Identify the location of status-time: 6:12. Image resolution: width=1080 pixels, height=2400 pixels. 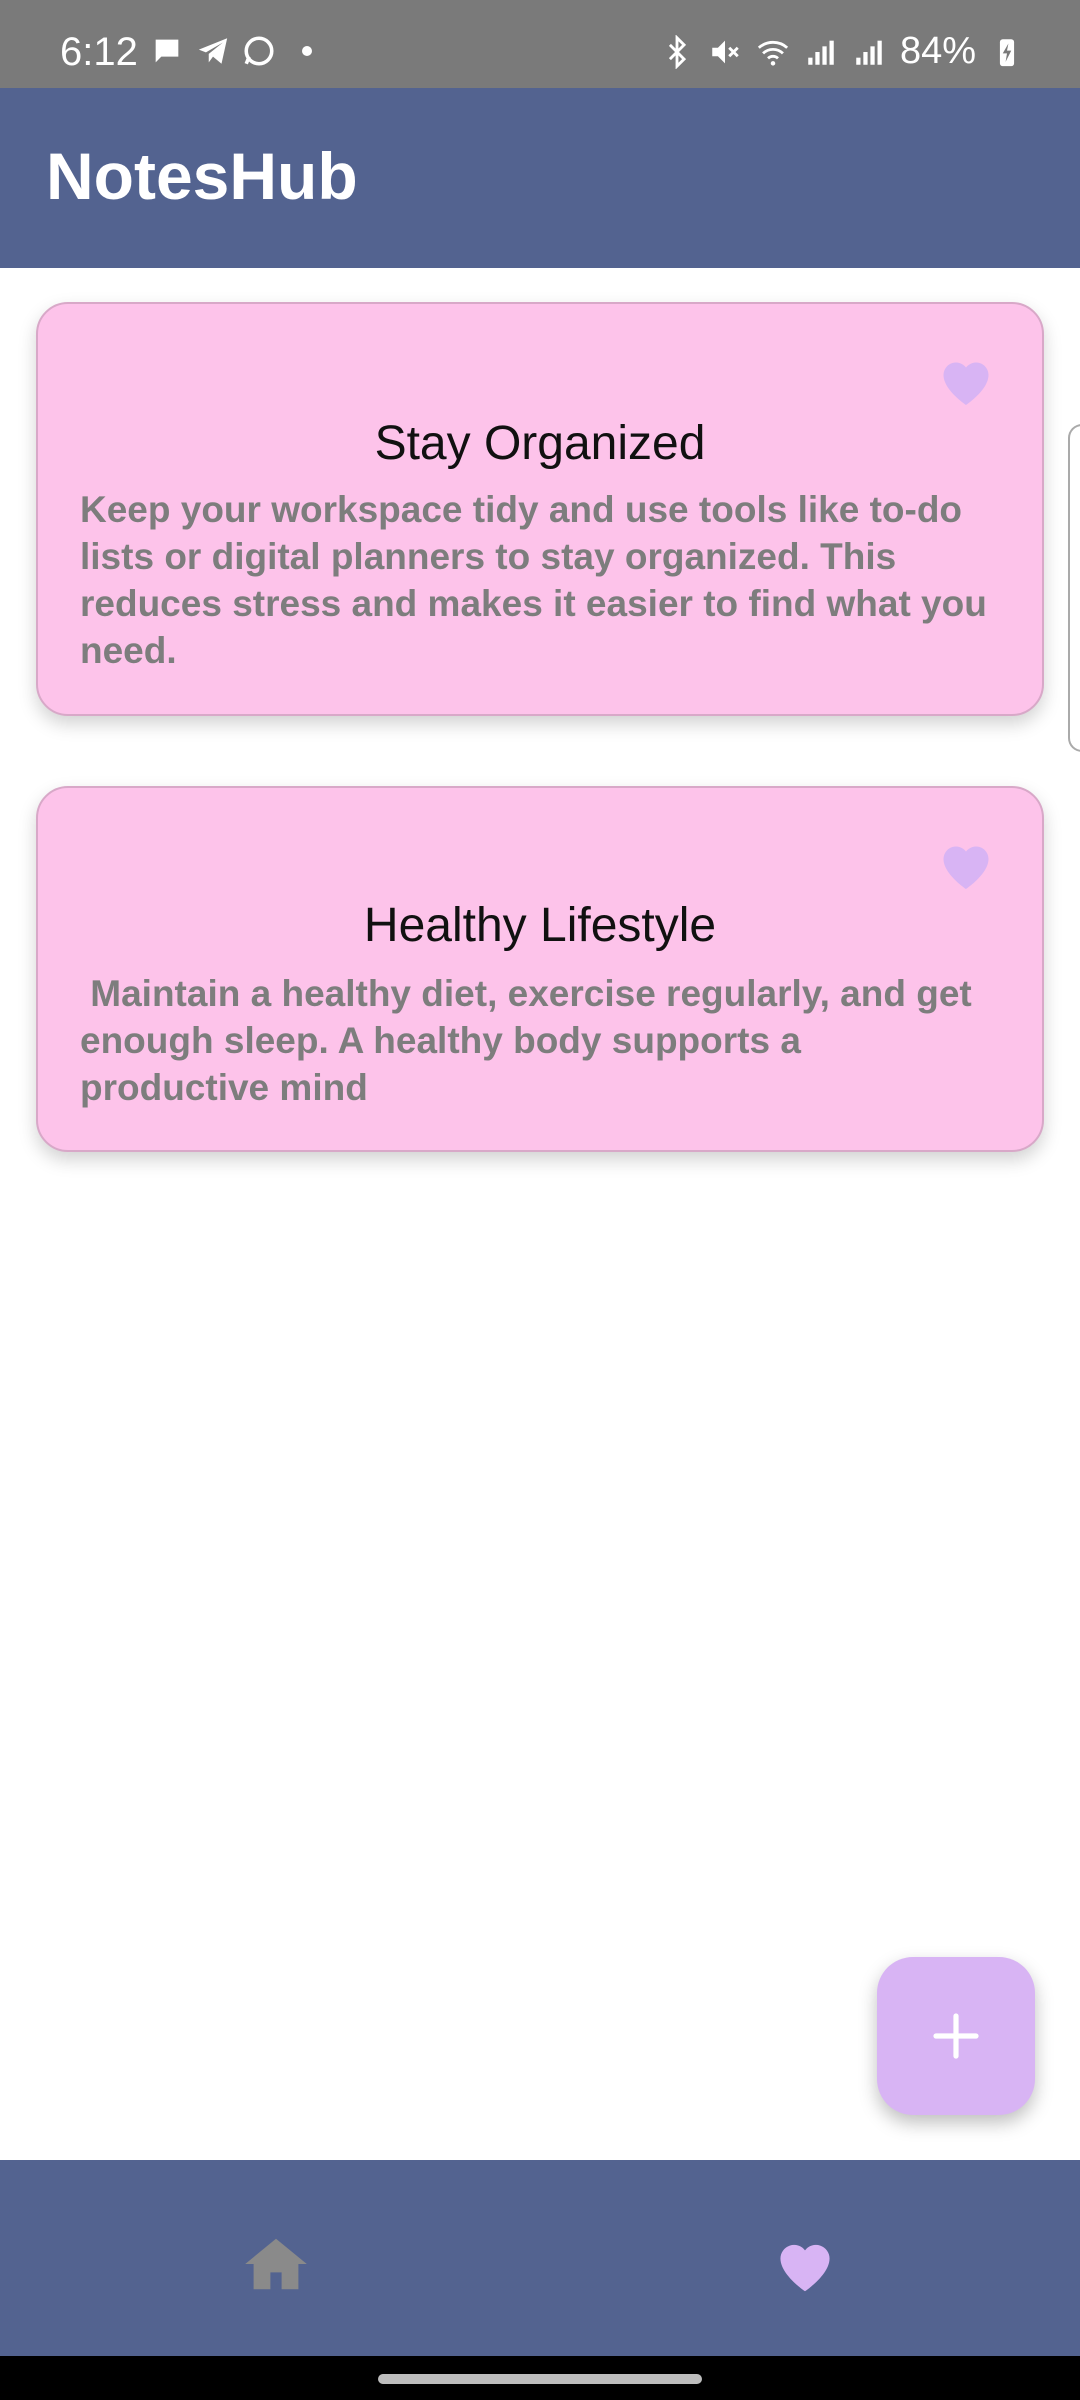
(99, 52).